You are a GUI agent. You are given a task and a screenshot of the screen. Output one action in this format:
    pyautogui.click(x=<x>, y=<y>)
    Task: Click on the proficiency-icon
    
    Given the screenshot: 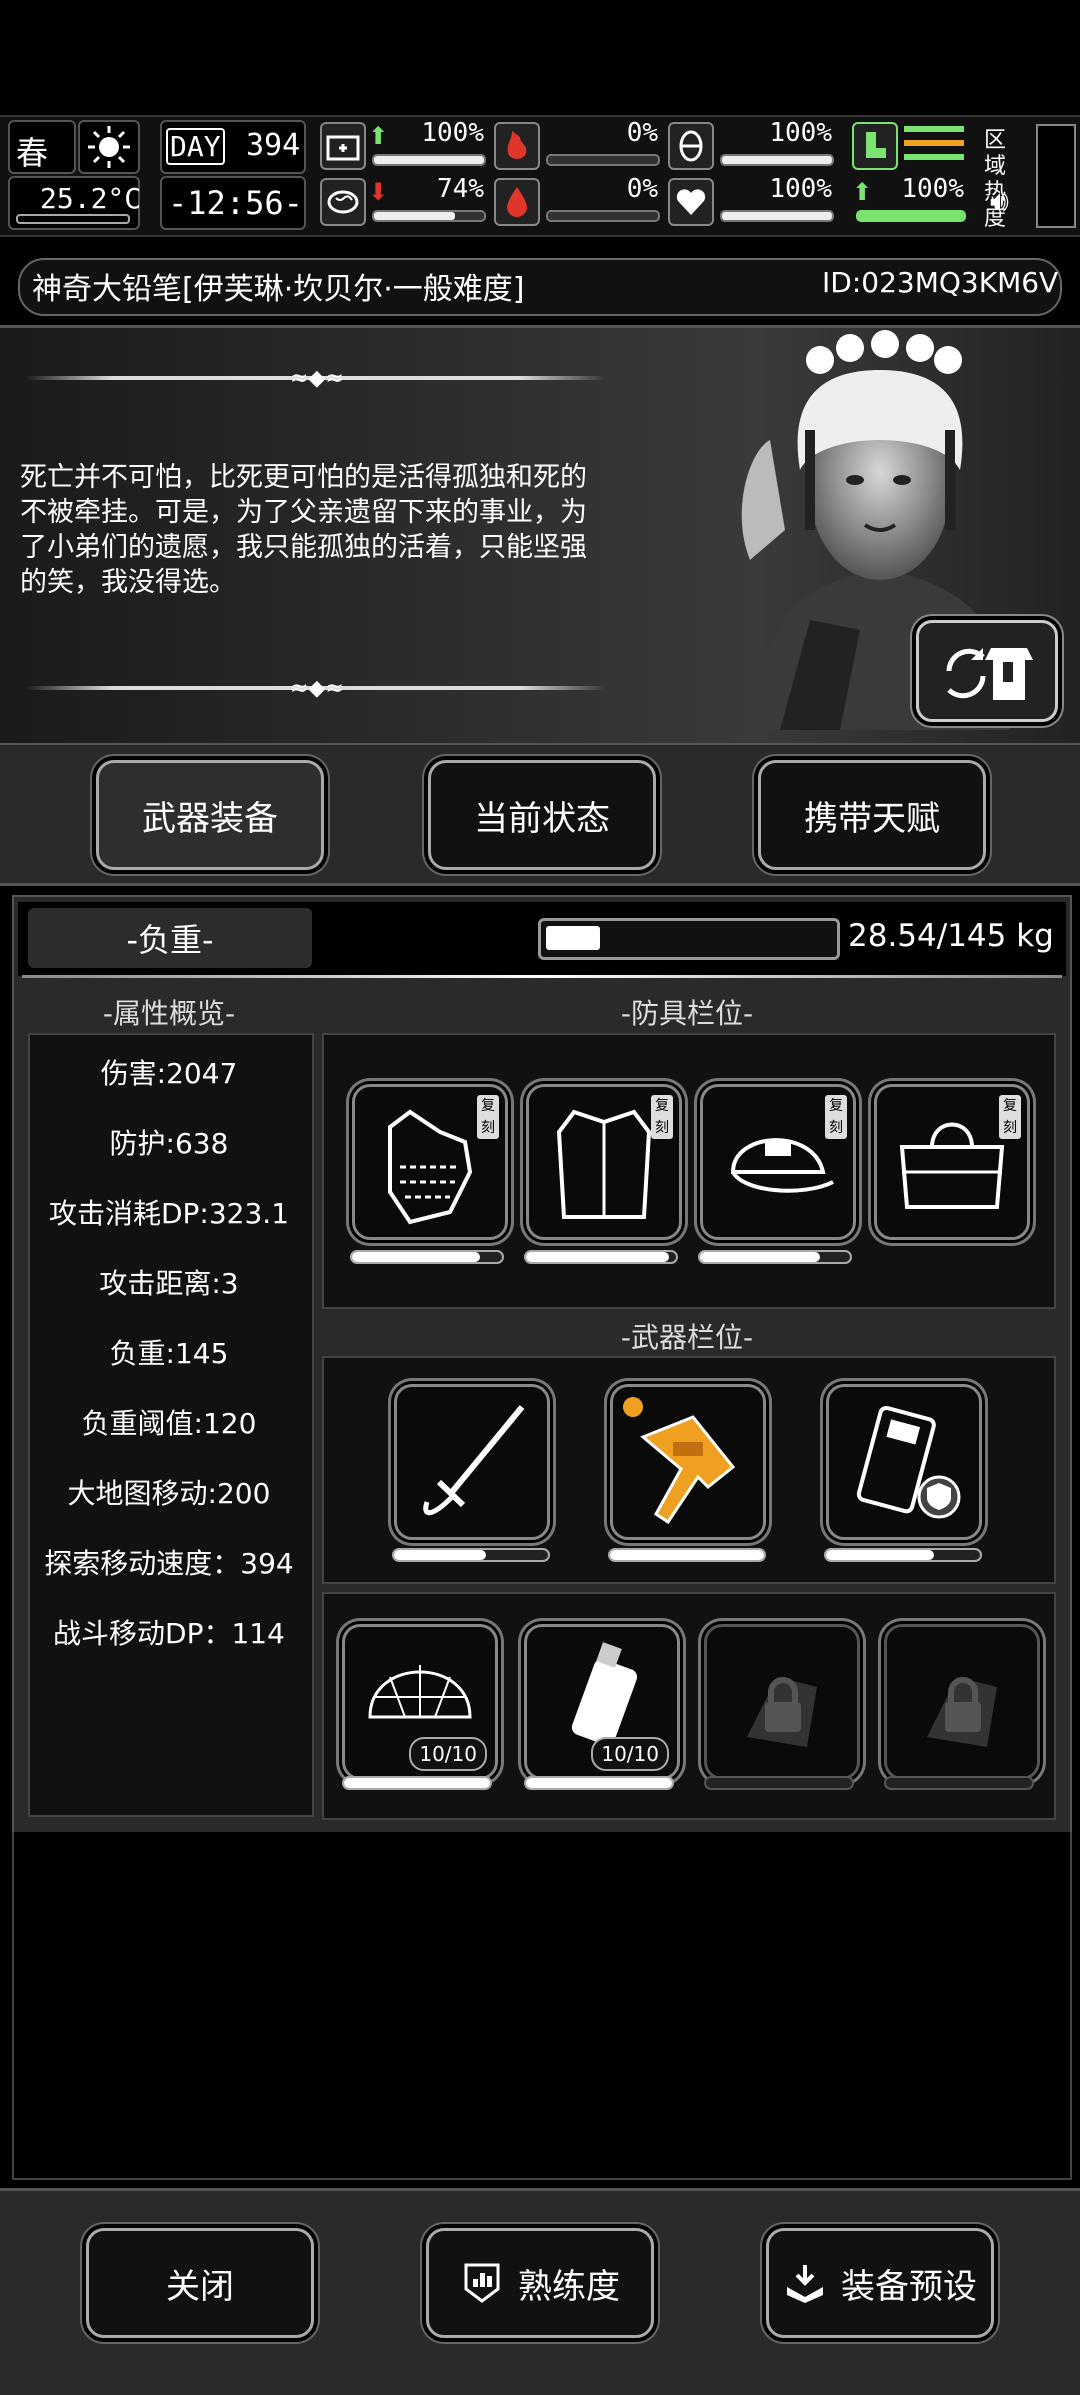 What is the action you would take?
    pyautogui.click(x=482, y=2283)
    